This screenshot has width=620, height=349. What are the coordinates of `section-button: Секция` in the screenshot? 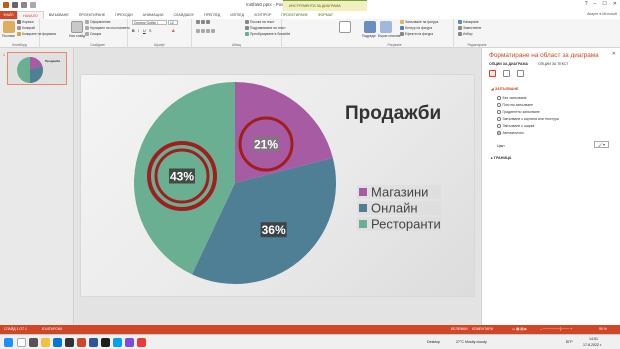 It's located at (93, 34).